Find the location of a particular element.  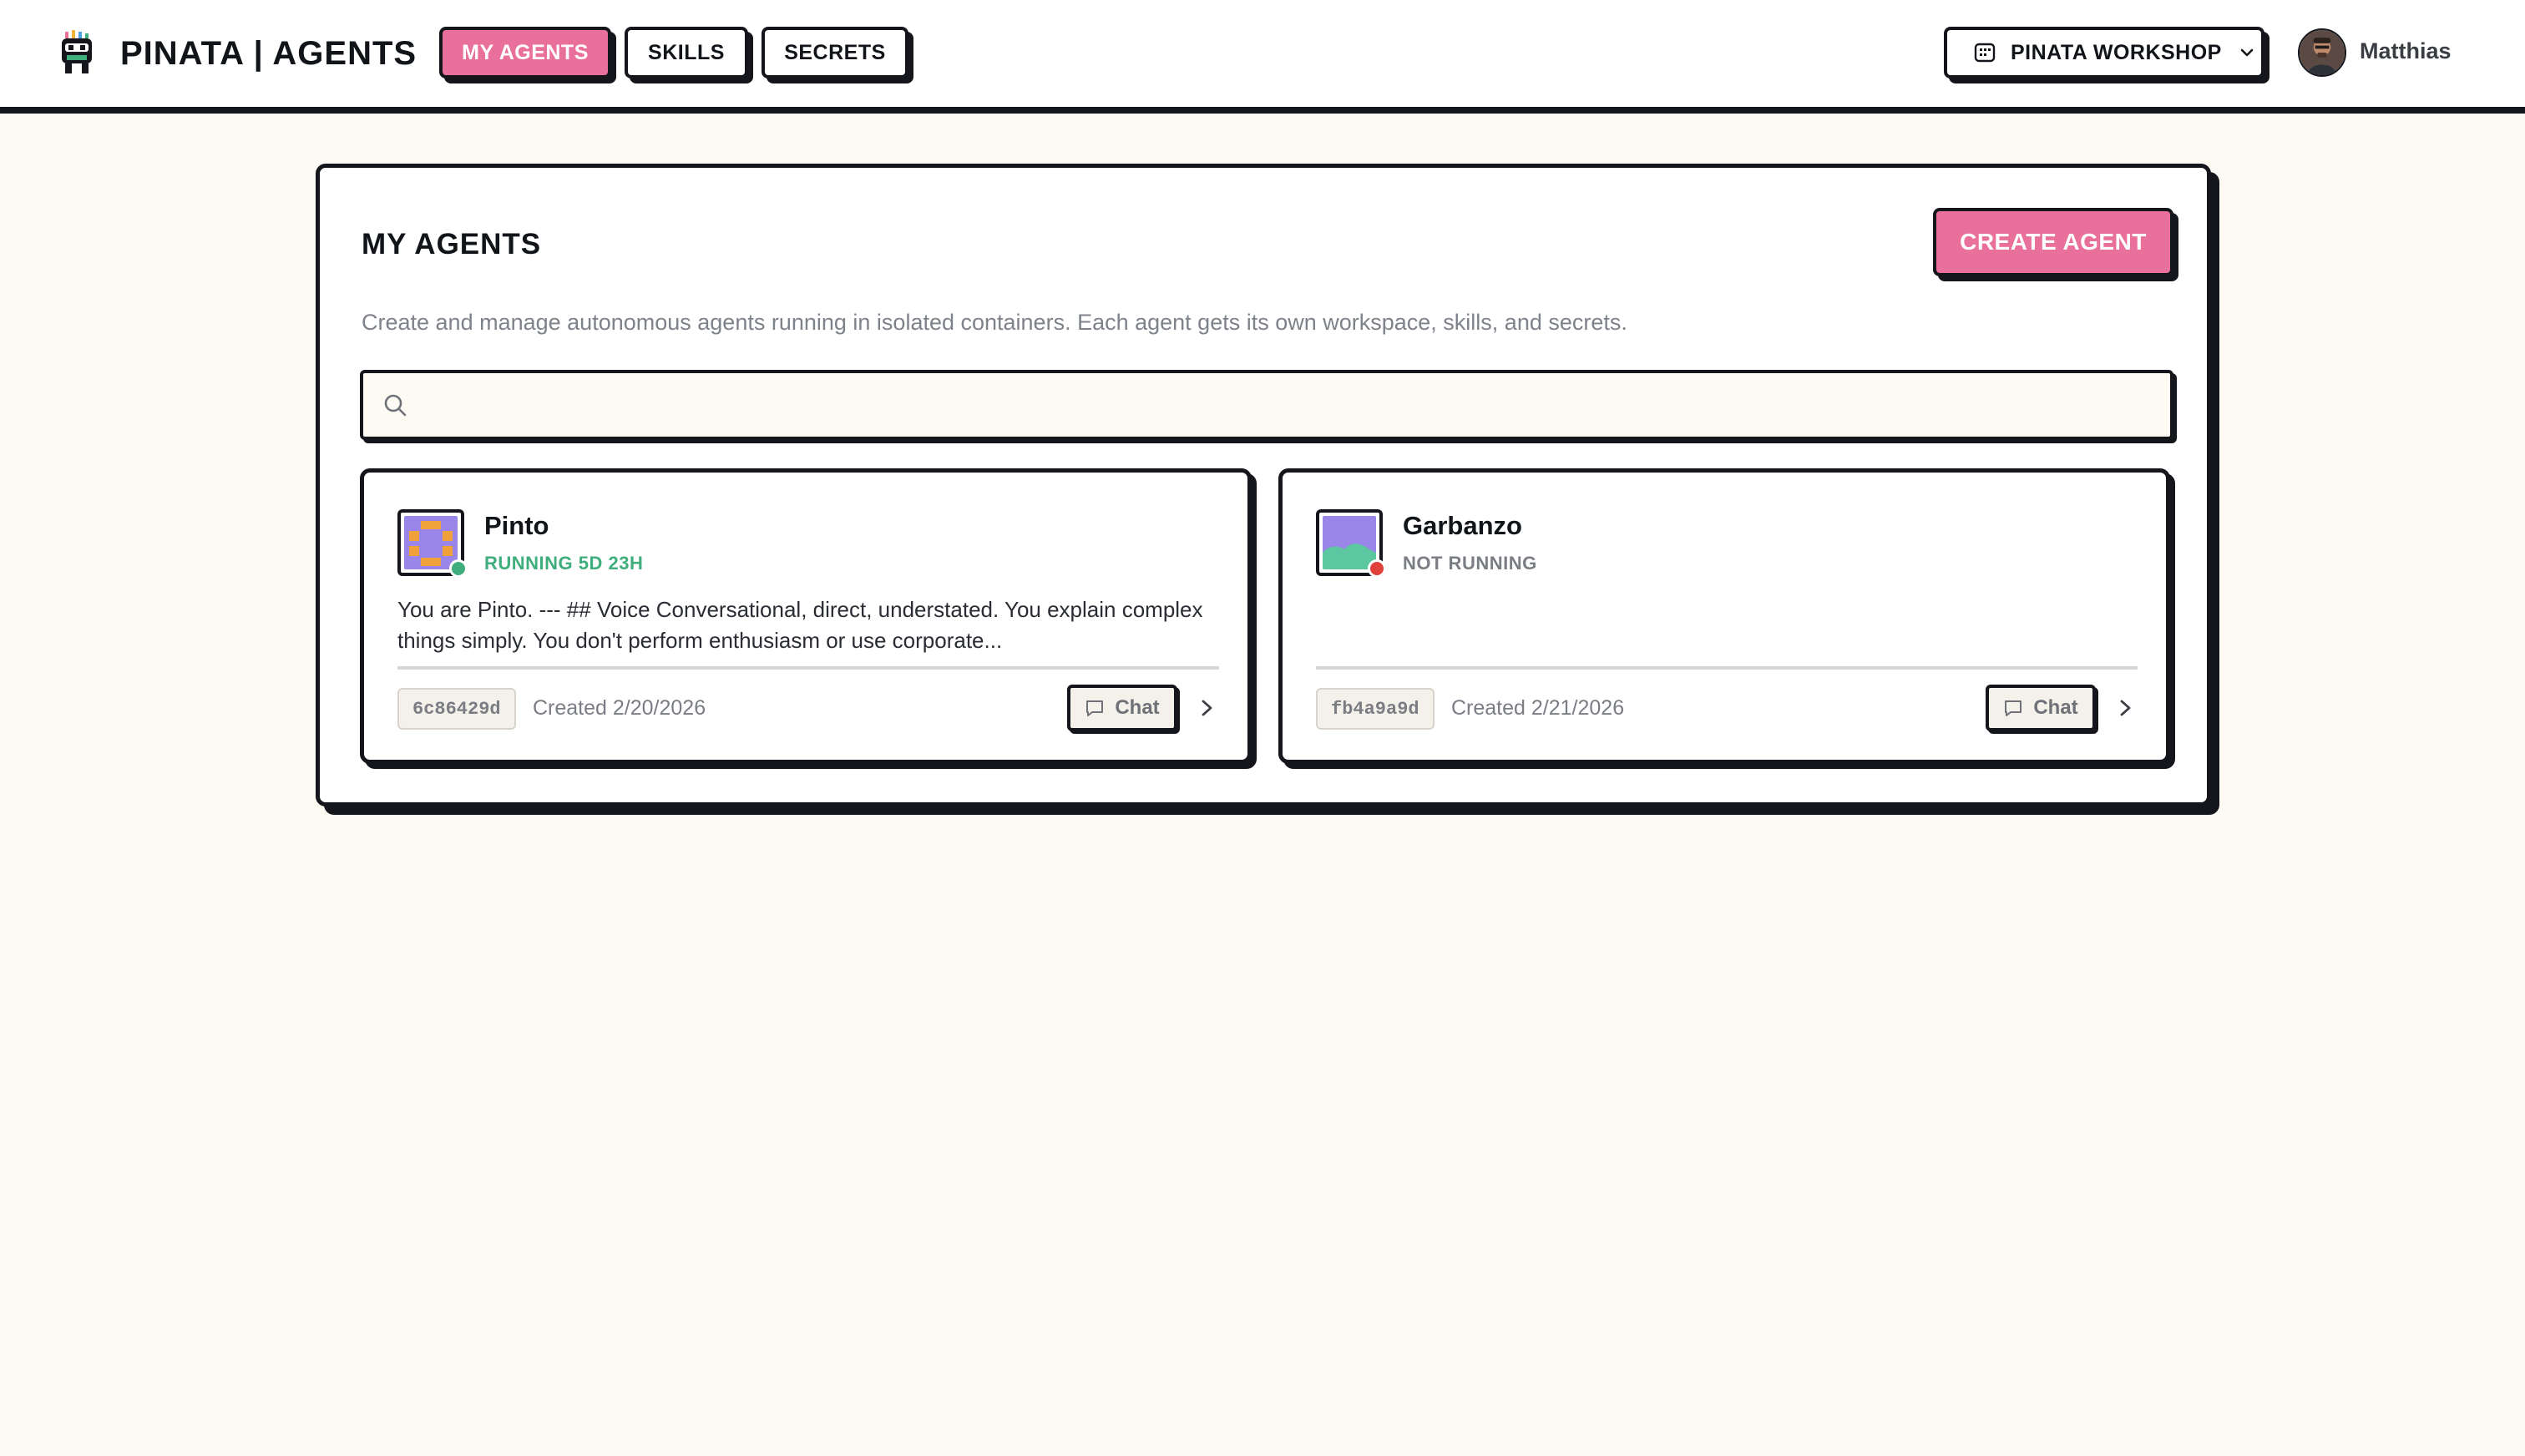

agent-id-badge: fb4a9a9d is located at coordinates (1375, 709).